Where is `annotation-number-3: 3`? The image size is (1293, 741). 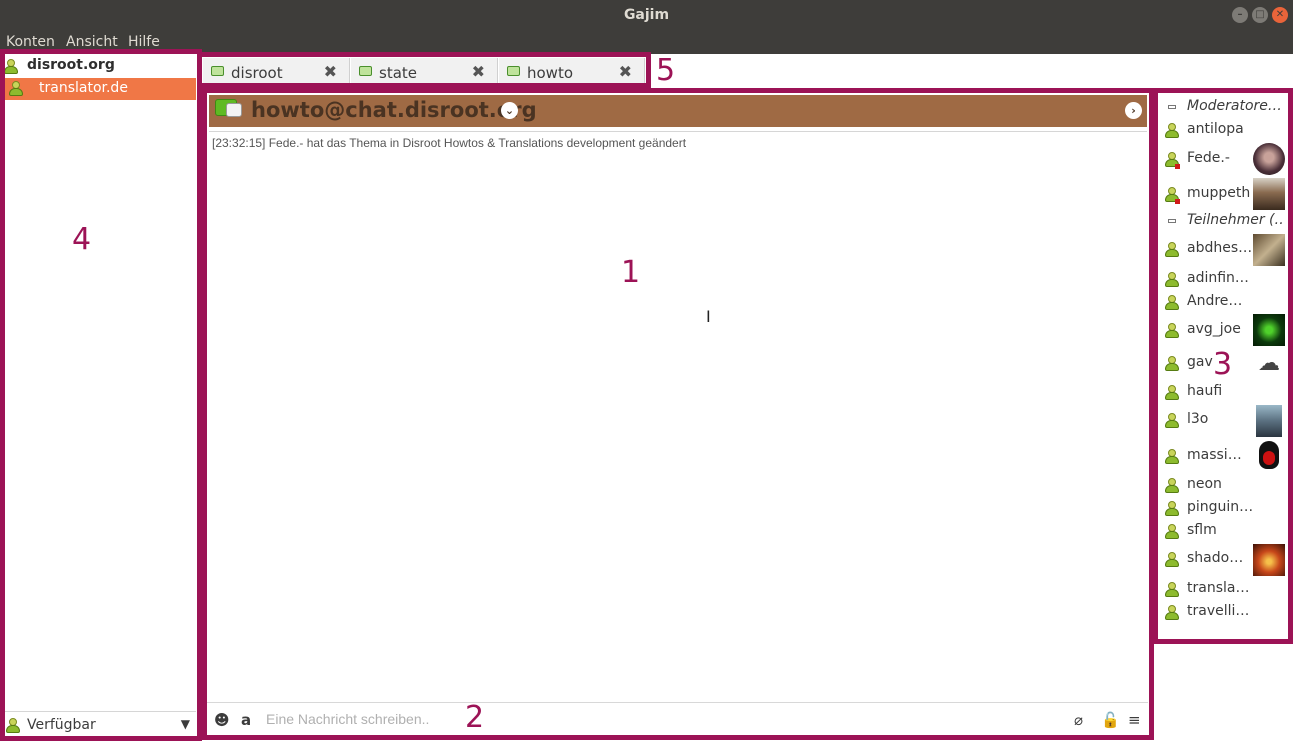
annotation-number-3: 3 is located at coordinates (1223, 364).